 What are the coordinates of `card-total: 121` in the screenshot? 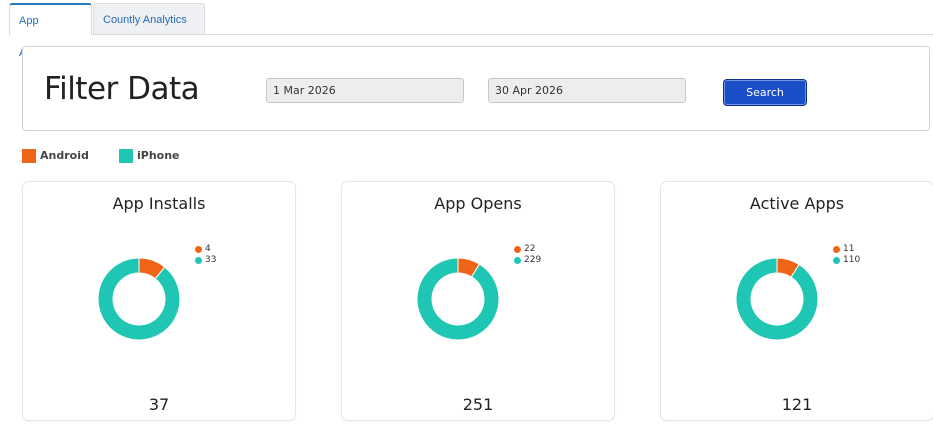 It's located at (797, 404).